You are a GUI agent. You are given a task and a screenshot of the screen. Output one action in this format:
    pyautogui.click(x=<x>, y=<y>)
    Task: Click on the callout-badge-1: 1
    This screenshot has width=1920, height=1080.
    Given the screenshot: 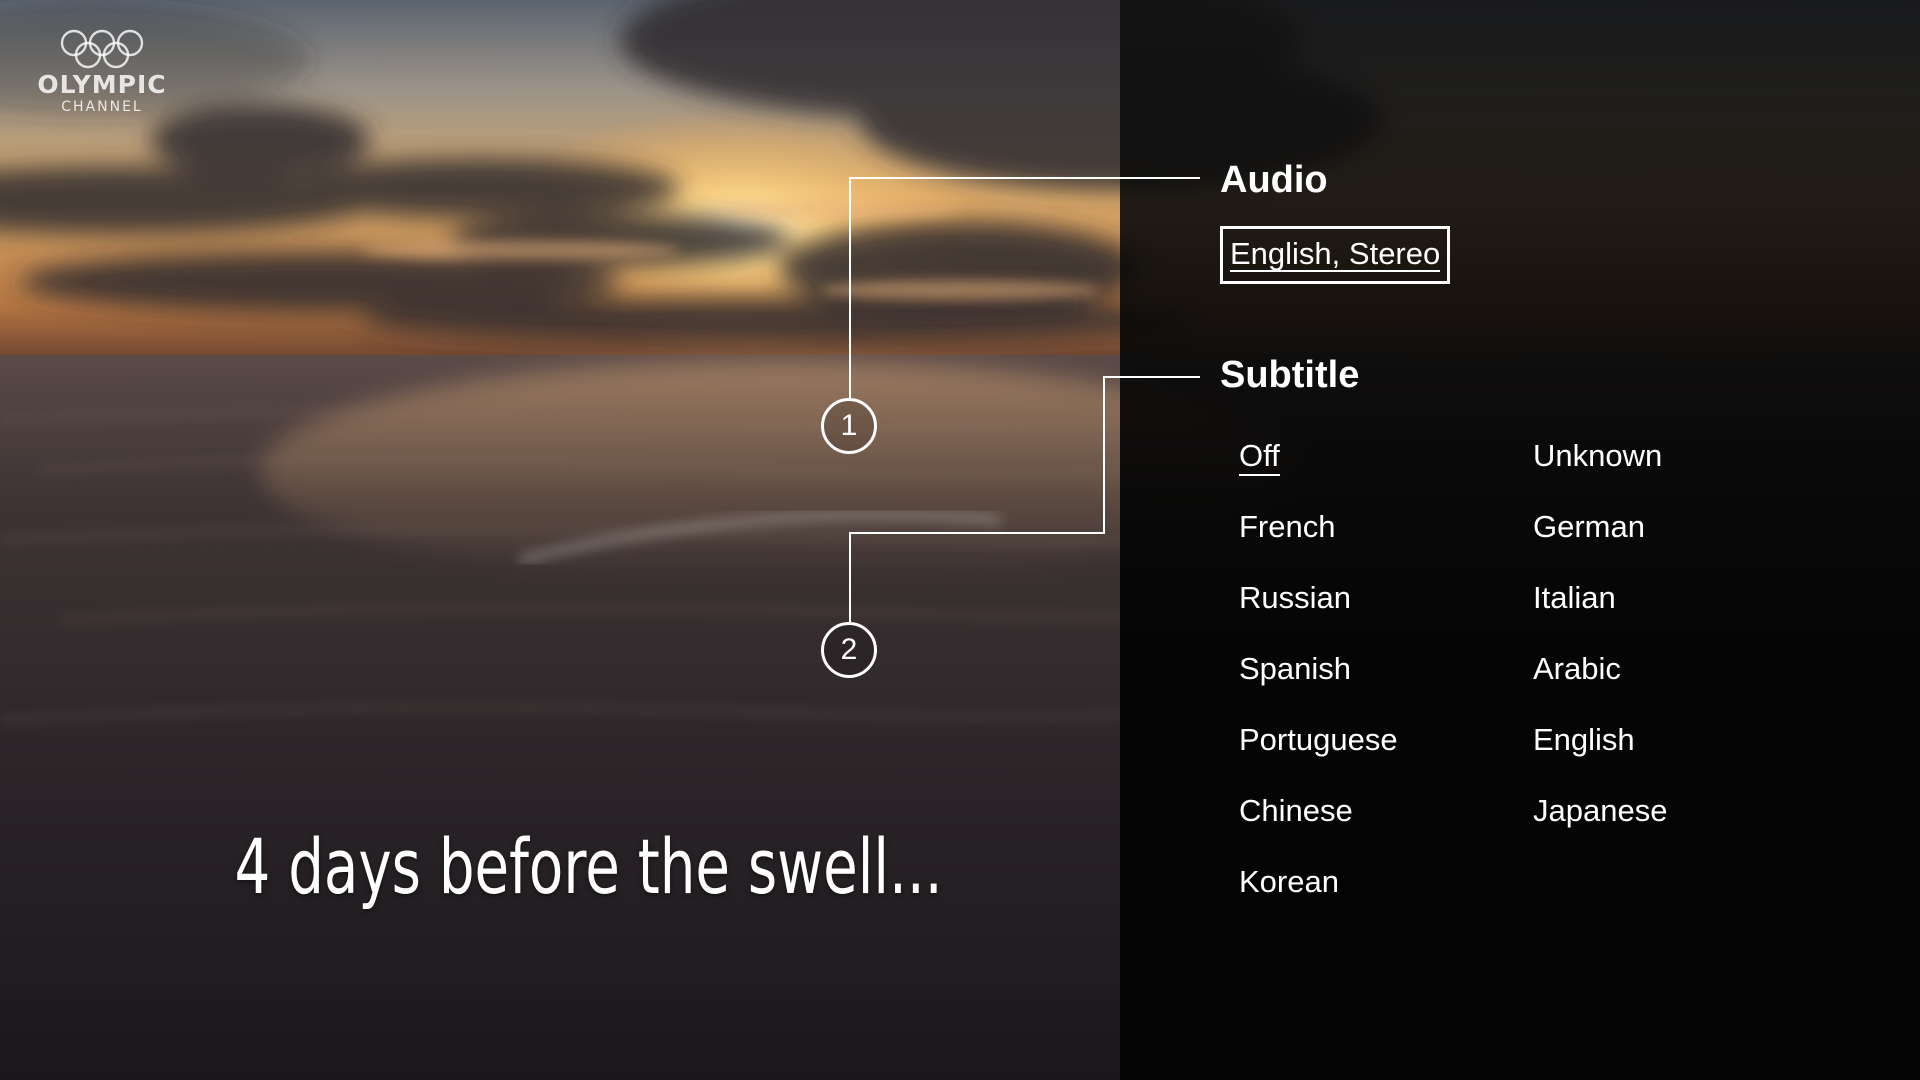 What is the action you would take?
    pyautogui.click(x=849, y=426)
    